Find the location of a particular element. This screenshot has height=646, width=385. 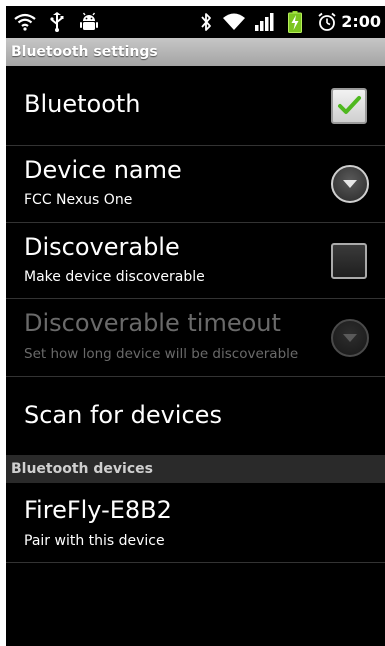

page-title: Bluetooth settings is located at coordinates (195, 52).